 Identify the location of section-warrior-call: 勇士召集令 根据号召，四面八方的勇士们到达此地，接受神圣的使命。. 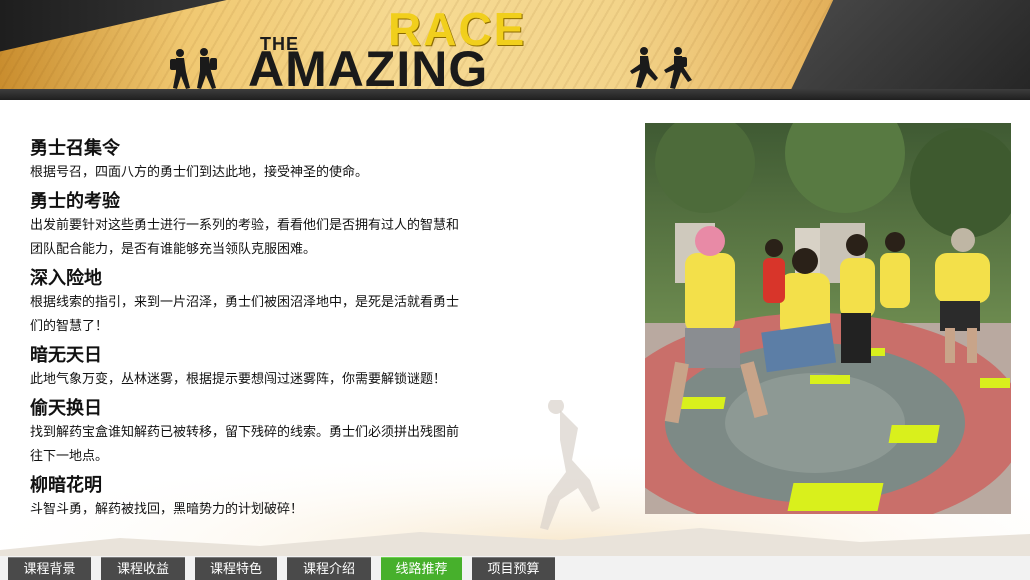
(325, 160).